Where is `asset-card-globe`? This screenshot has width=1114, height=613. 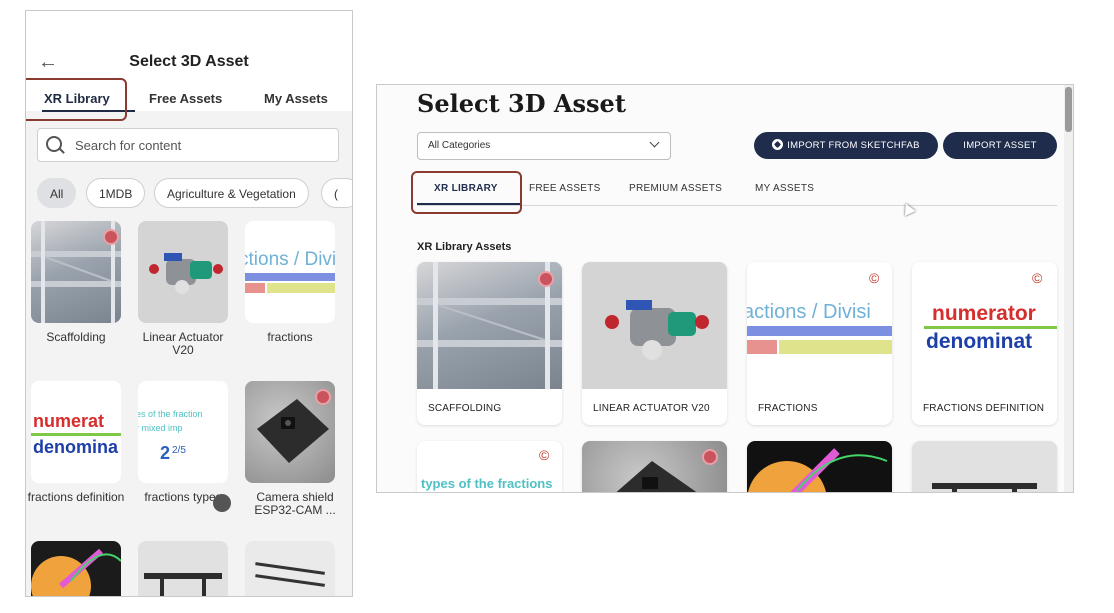
asset-card-globe is located at coordinates (819, 466).